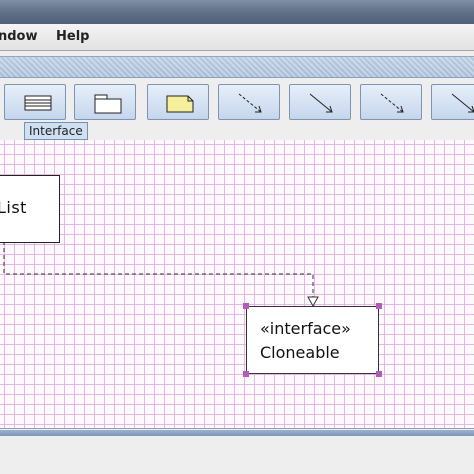  I want to click on selection-handle-top-right, so click(379, 306).